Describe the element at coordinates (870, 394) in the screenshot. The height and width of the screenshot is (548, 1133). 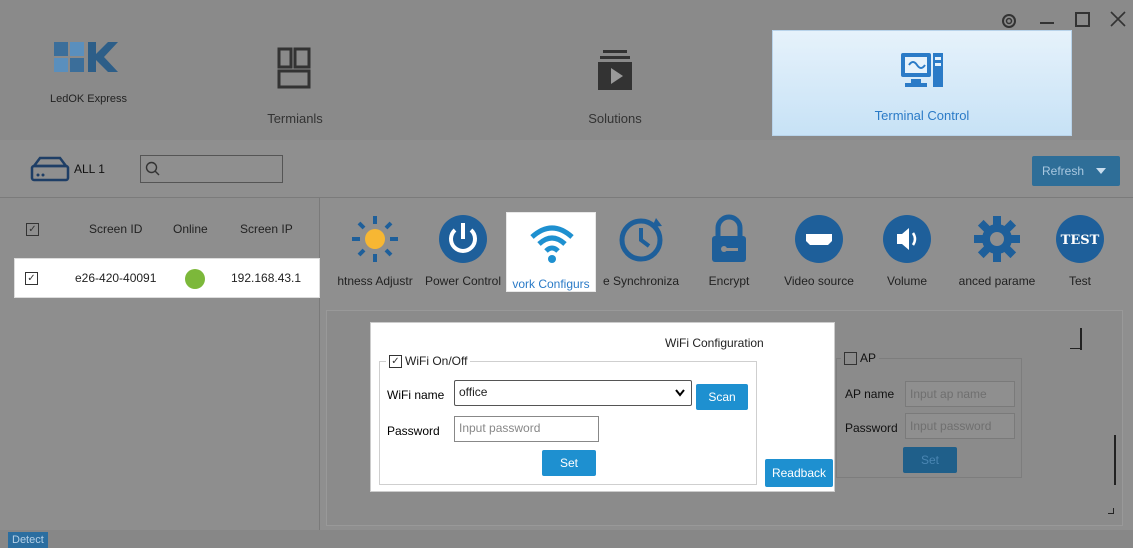
I see `ap-name-label: AP name` at that location.